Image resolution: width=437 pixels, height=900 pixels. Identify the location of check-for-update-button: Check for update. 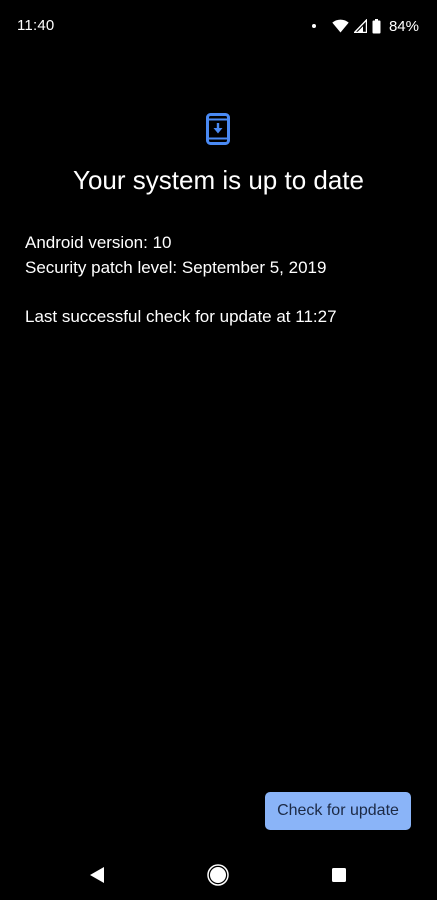
(338, 811).